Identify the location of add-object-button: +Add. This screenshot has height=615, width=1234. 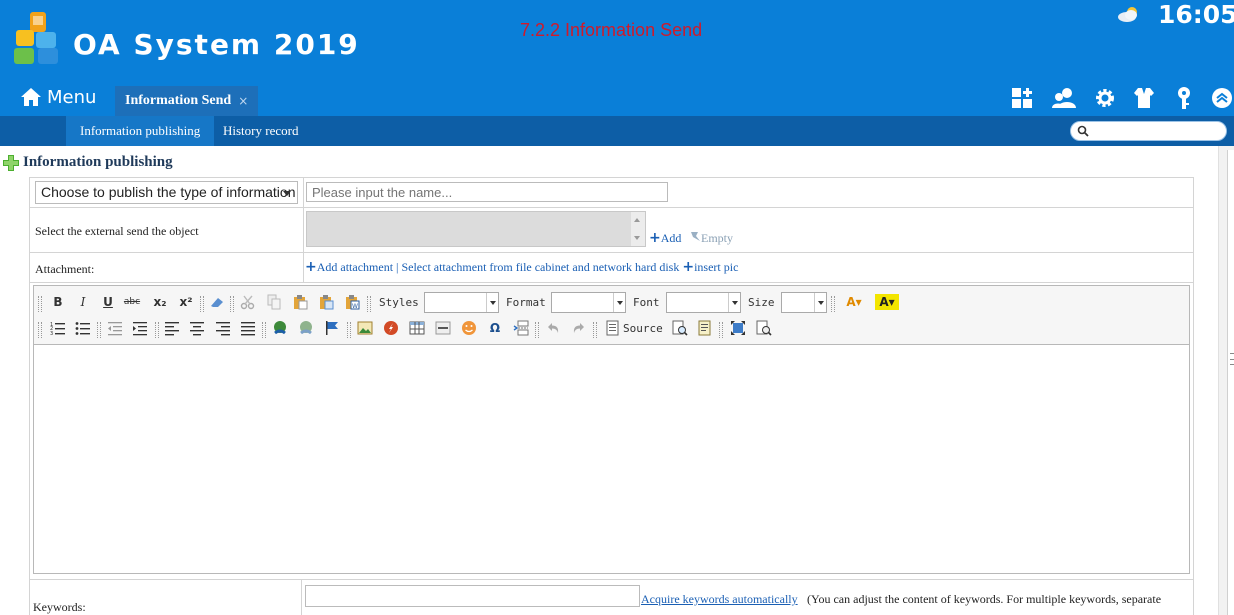
(665, 238).